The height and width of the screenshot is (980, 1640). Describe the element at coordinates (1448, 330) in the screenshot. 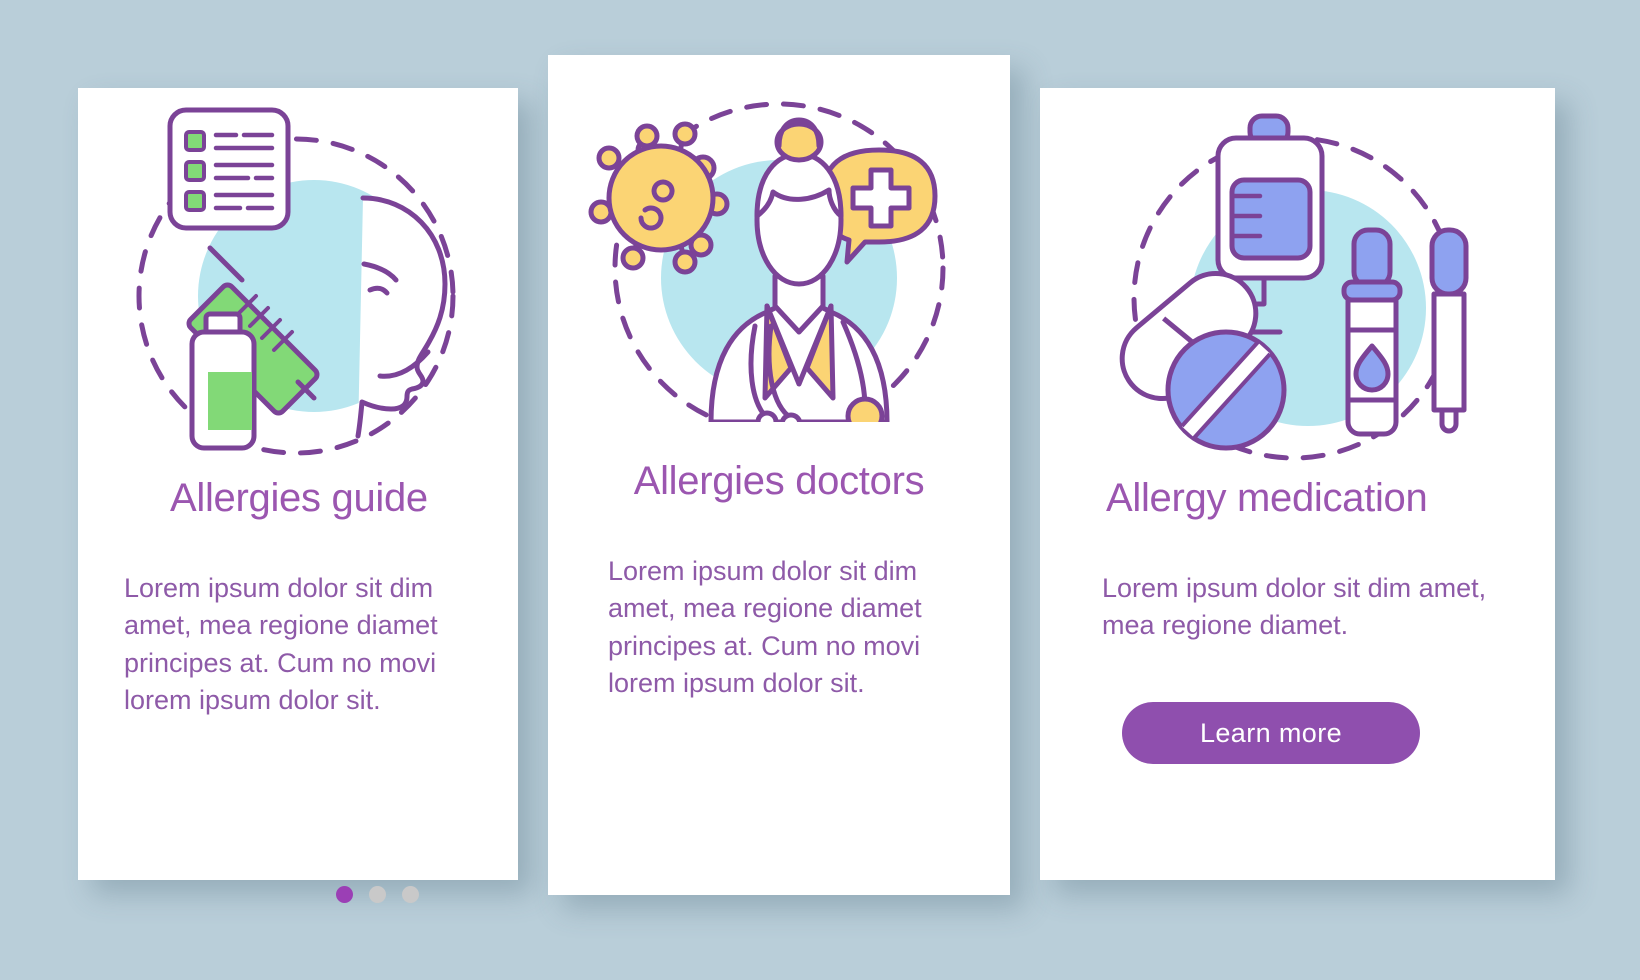

I see `pipette-icon` at that location.